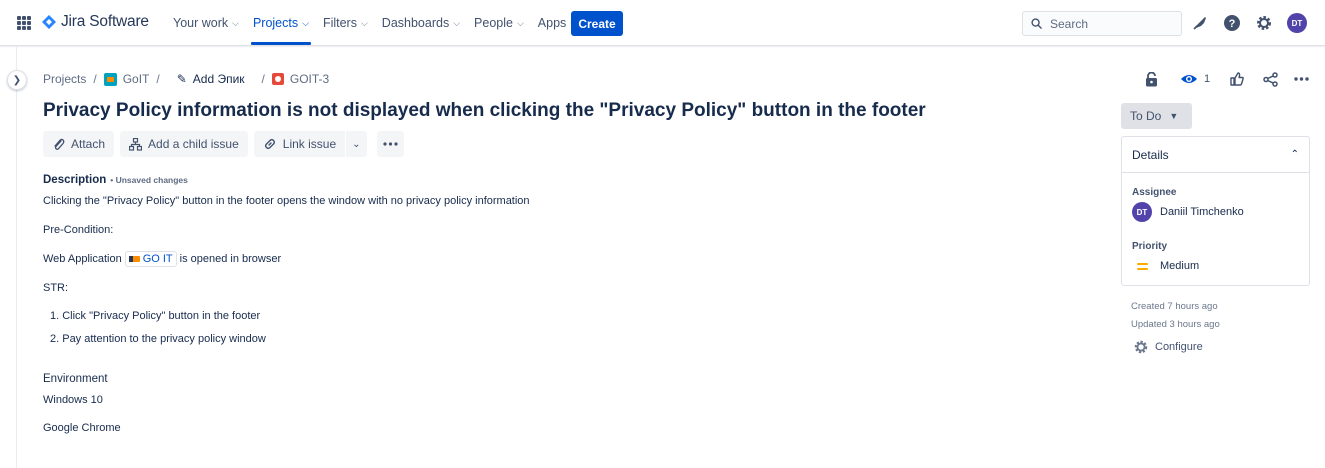  I want to click on go-it-link-text: GO IT, so click(157, 259).